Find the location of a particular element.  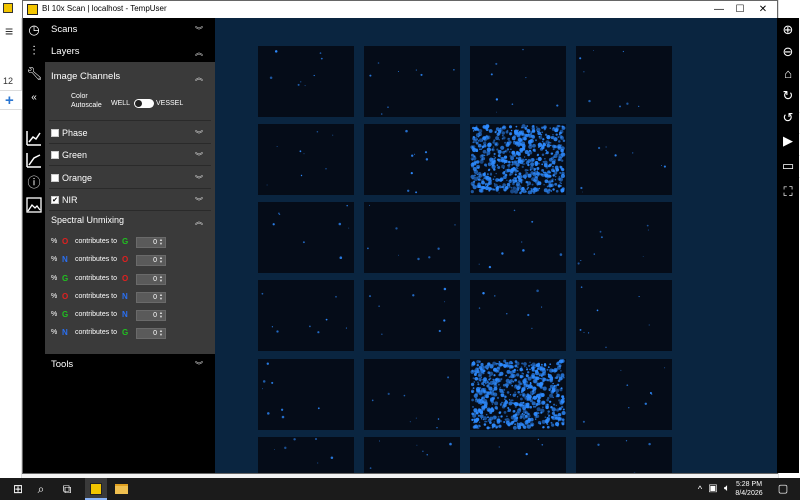

sliders-icon: ⫶ is located at coordinates (34, 51).